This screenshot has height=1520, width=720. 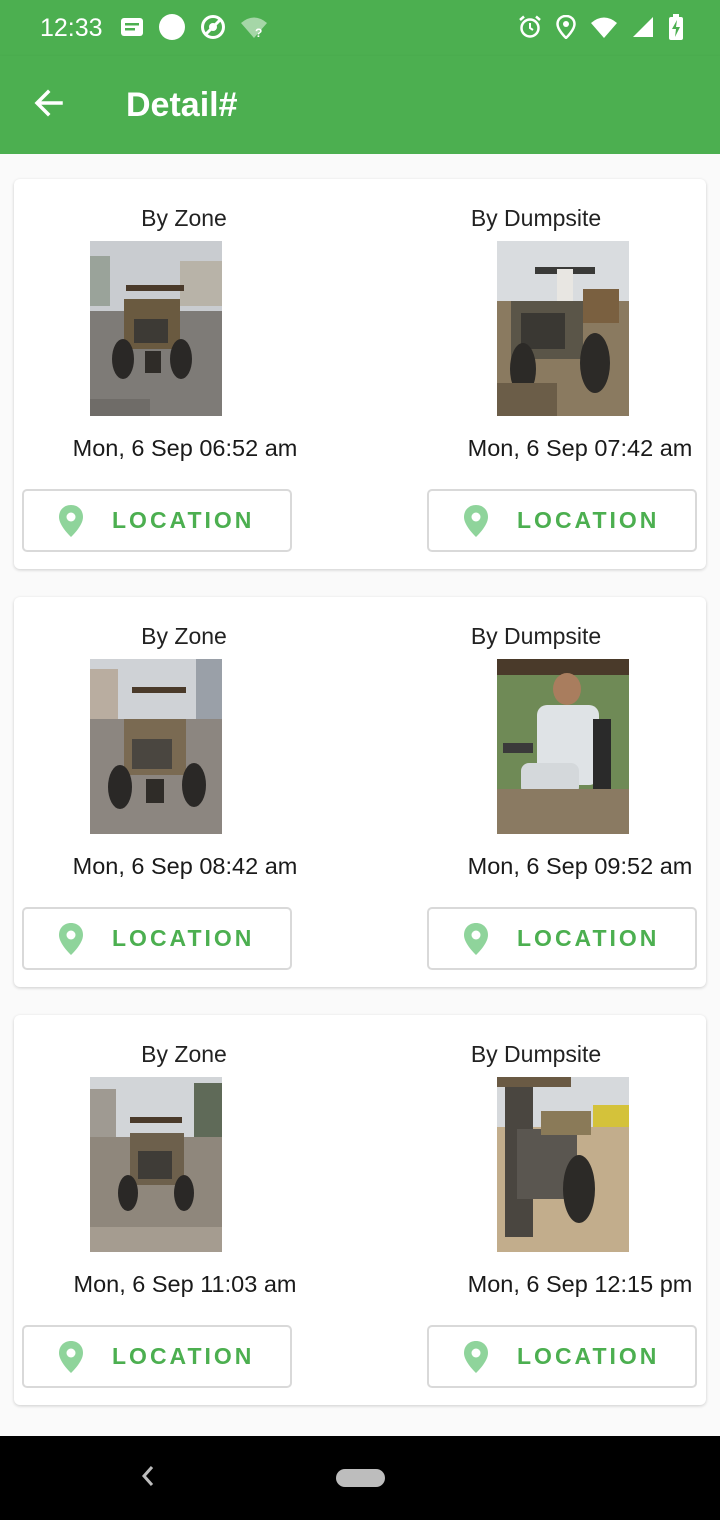 I want to click on back-button, so click(x=49, y=105).